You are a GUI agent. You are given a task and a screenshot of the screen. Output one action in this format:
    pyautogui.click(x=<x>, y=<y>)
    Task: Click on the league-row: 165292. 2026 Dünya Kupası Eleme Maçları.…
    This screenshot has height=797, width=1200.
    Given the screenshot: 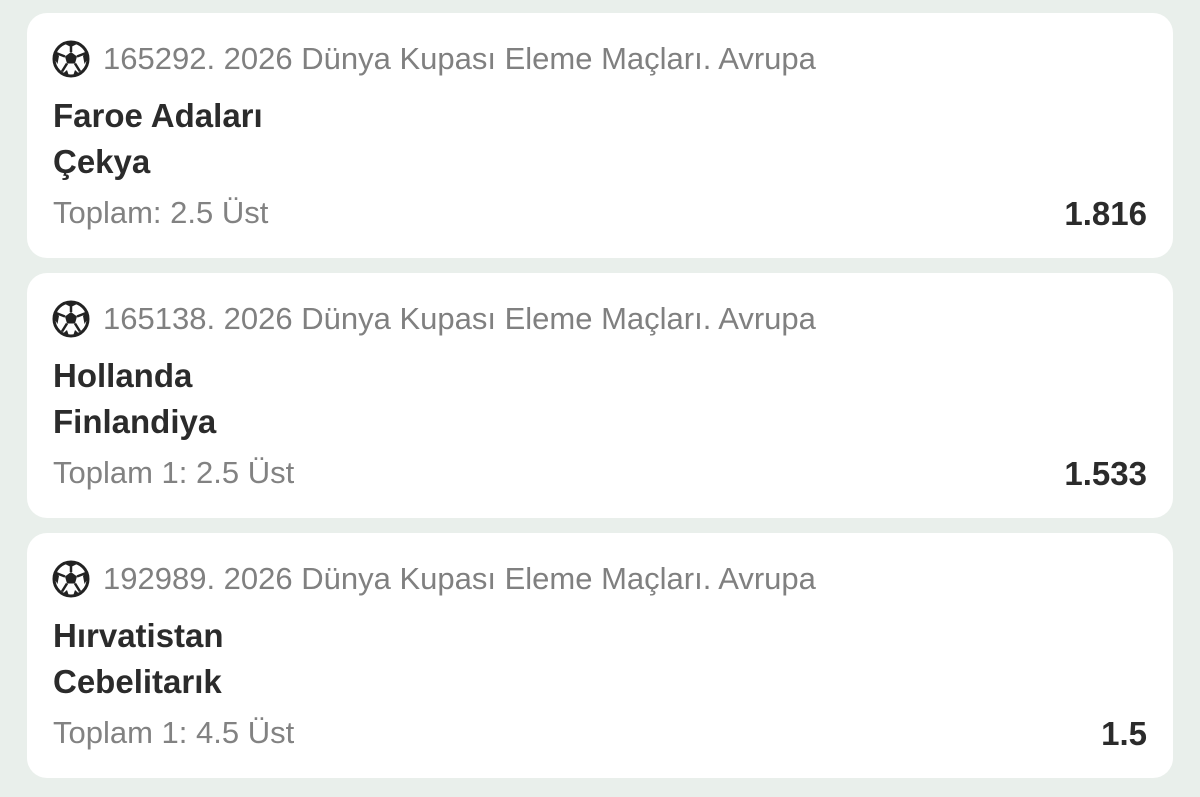 What is the action you would take?
    pyautogui.click(x=433, y=59)
    